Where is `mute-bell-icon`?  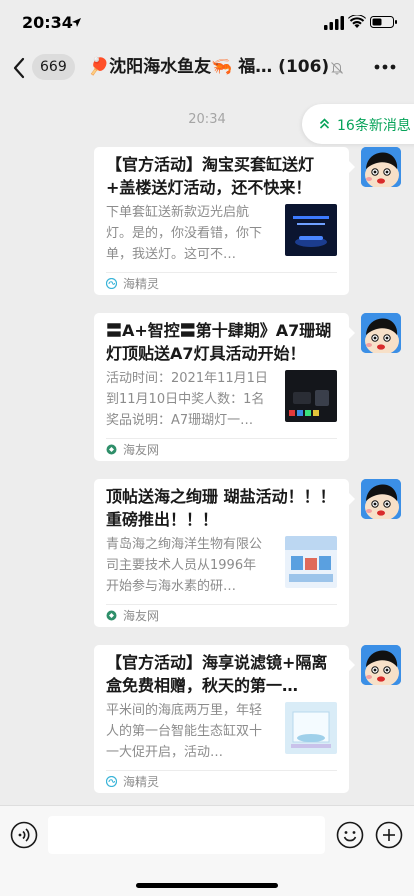 mute-bell-icon is located at coordinates (337, 68).